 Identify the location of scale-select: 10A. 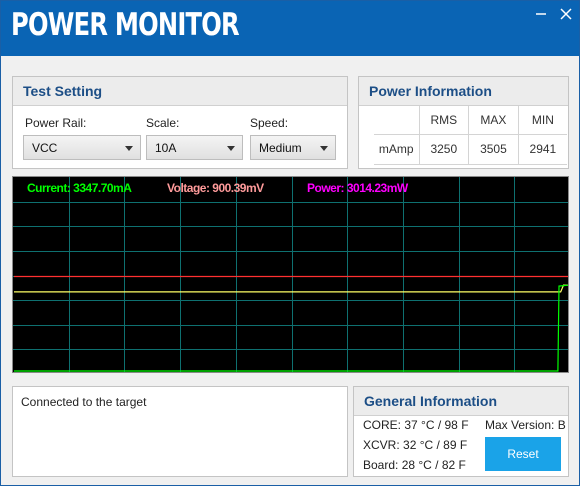
(194, 147).